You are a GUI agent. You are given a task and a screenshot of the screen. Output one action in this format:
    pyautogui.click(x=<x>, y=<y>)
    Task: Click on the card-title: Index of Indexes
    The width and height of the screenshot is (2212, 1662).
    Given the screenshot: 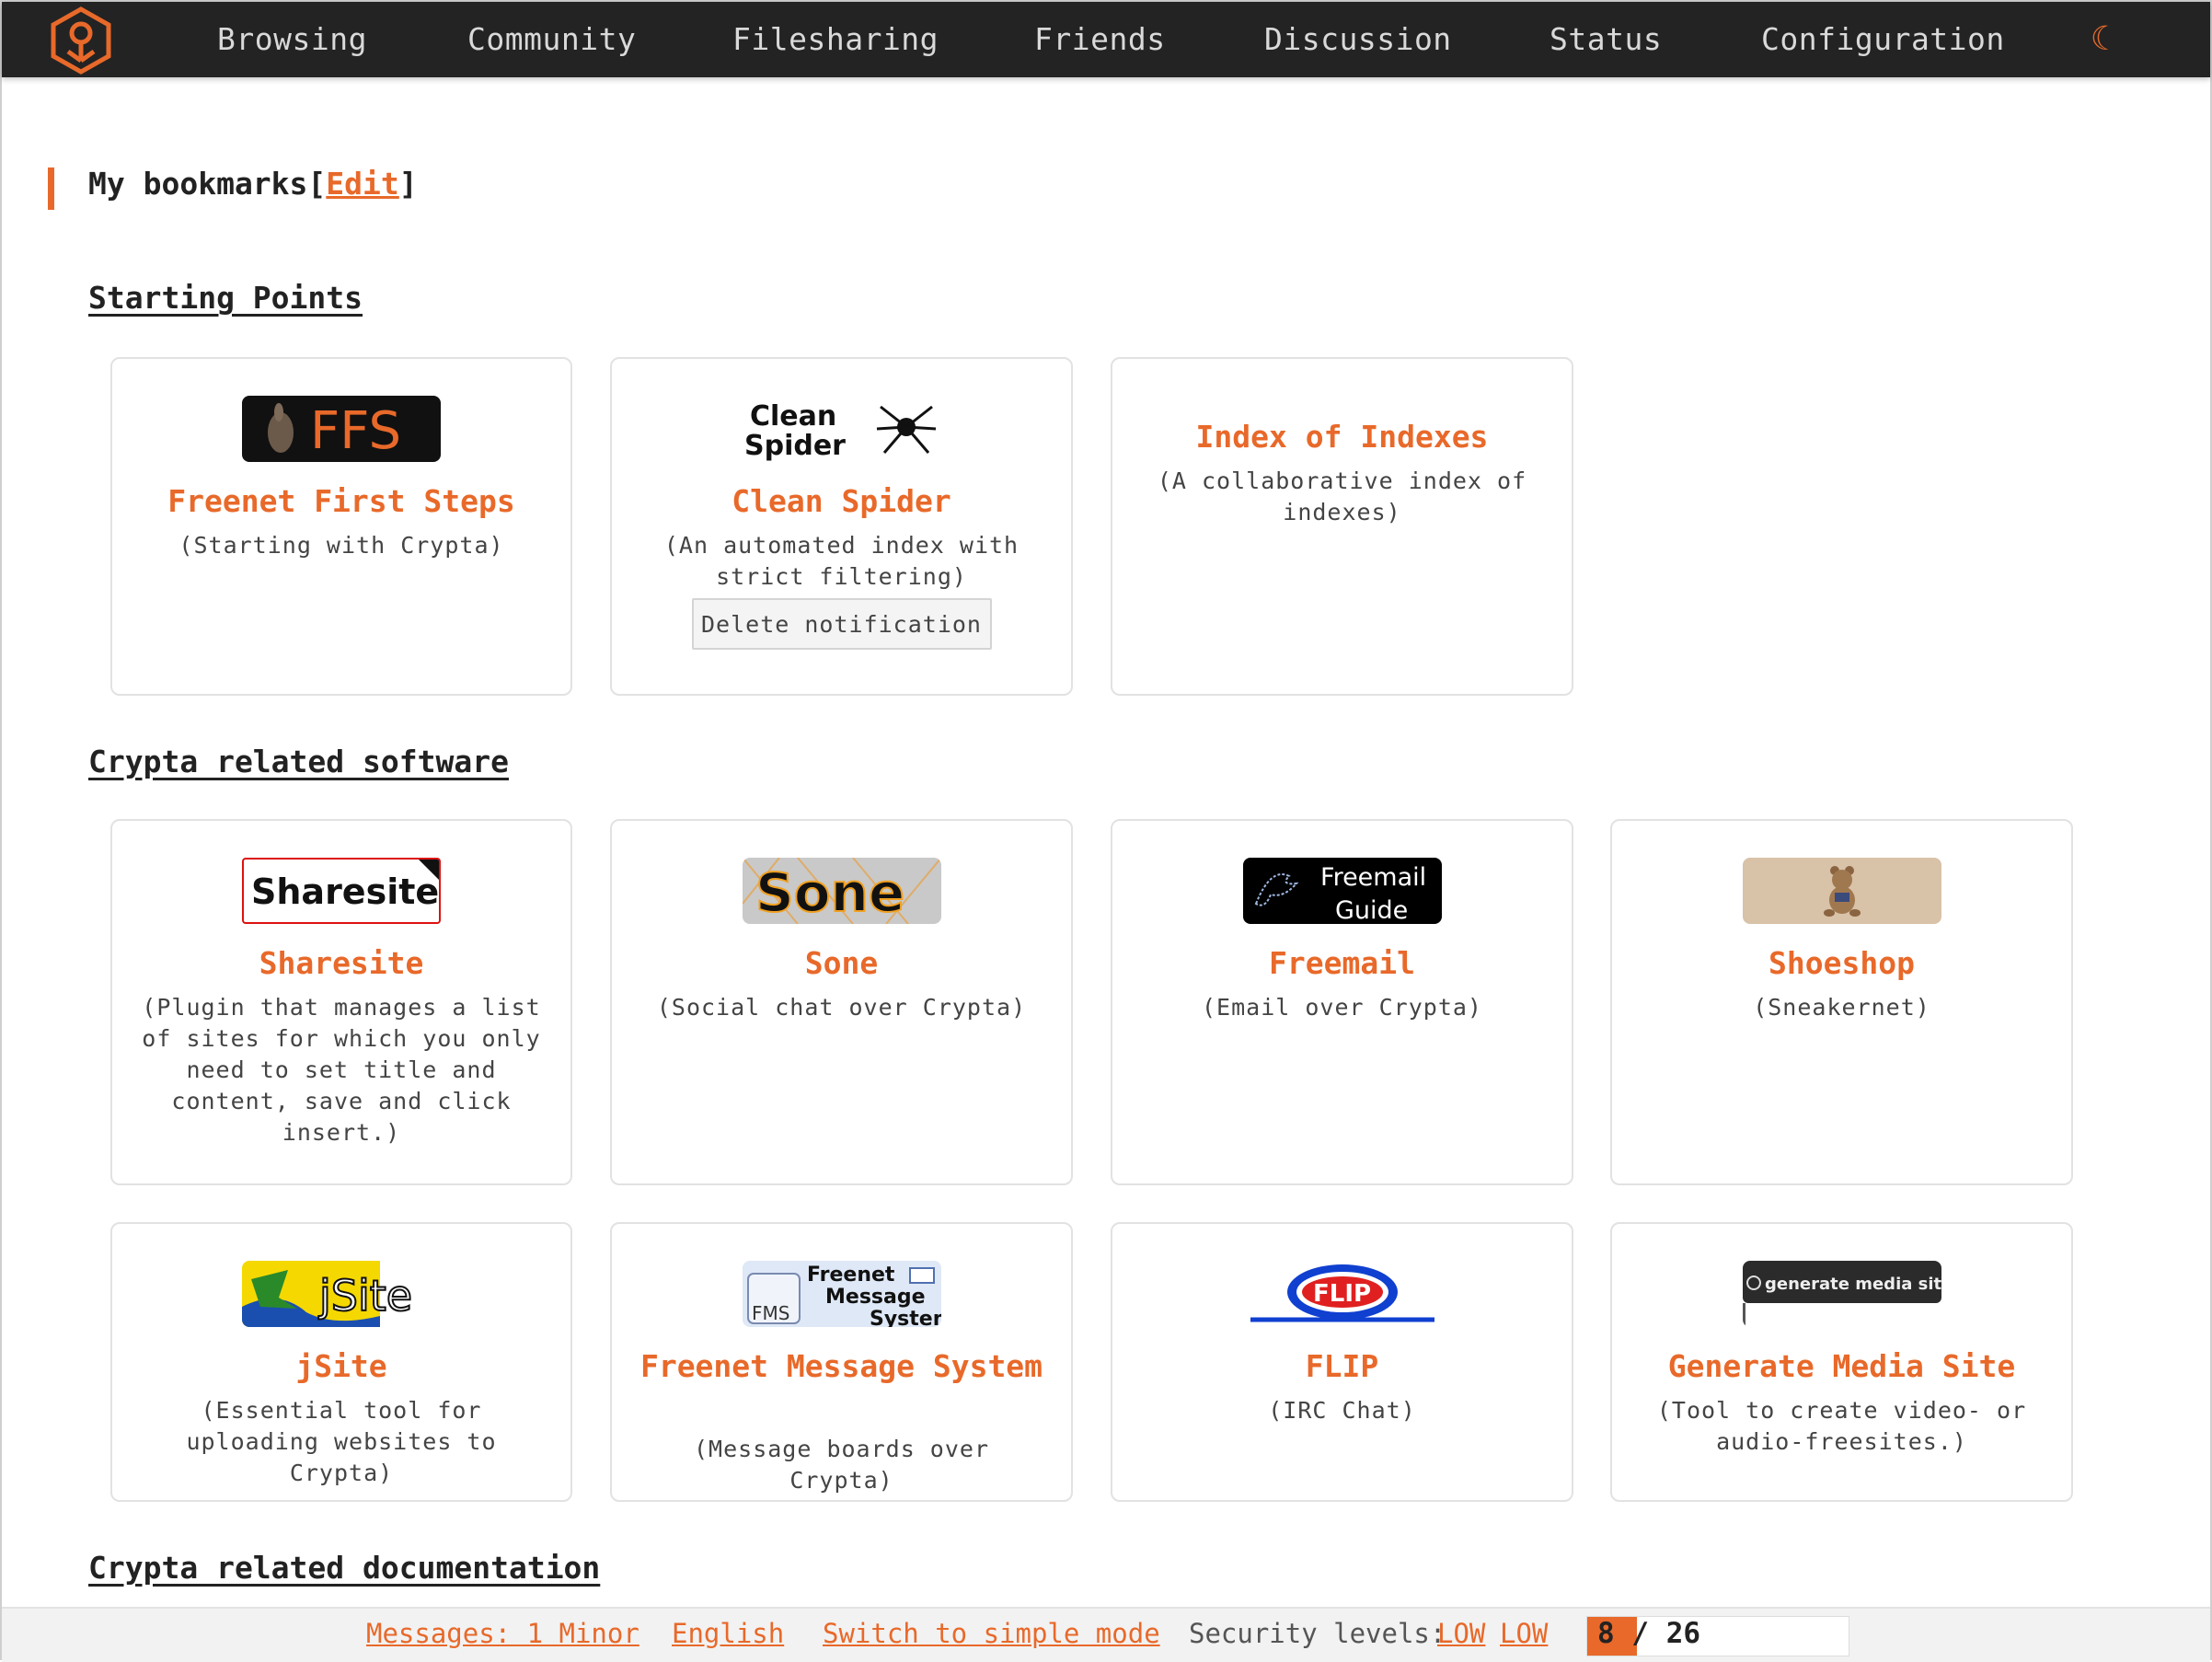 What is the action you would take?
    pyautogui.click(x=1342, y=437)
    